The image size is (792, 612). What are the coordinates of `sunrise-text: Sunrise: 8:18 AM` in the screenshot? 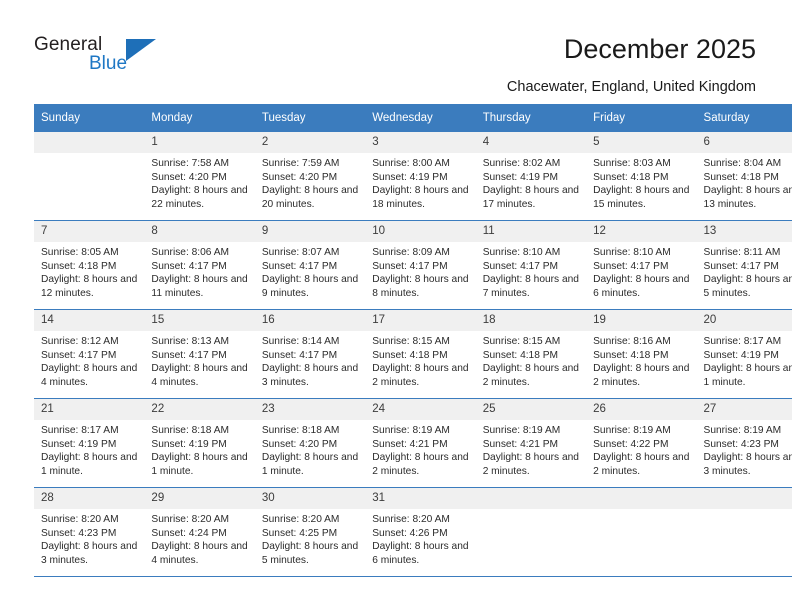 It's located at (190, 430).